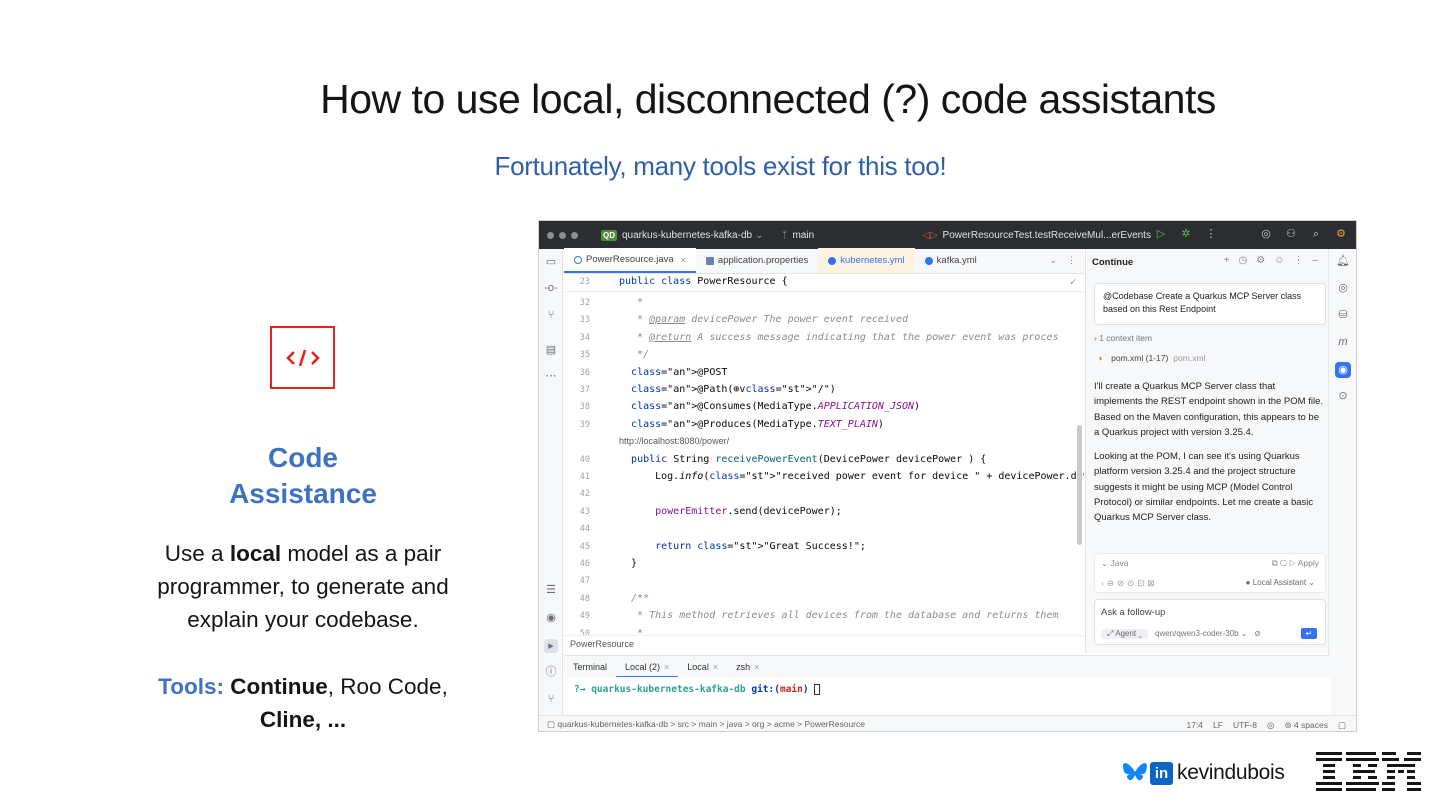 The width and height of the screenshot is (1440, 810). I want to click on code-brackets-icon, so click(302, 357).